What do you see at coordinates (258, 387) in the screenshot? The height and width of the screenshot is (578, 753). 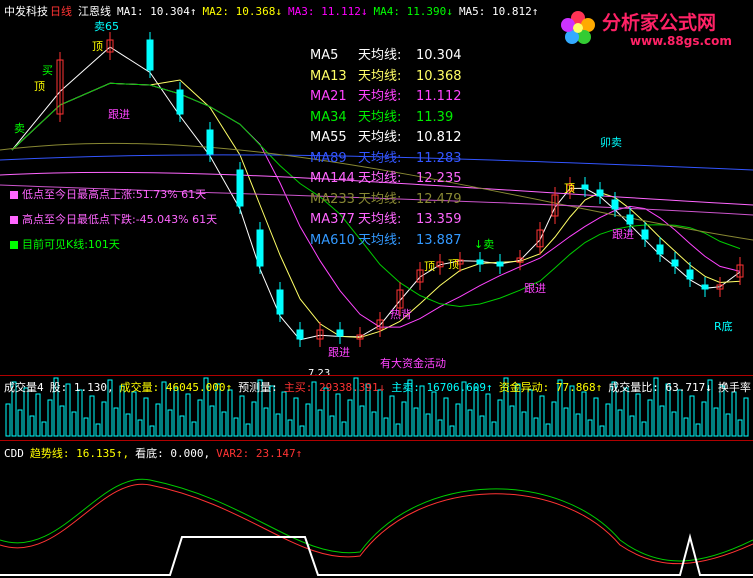 I see `panel-value: 预测量:` at bounding box center [258, 387].